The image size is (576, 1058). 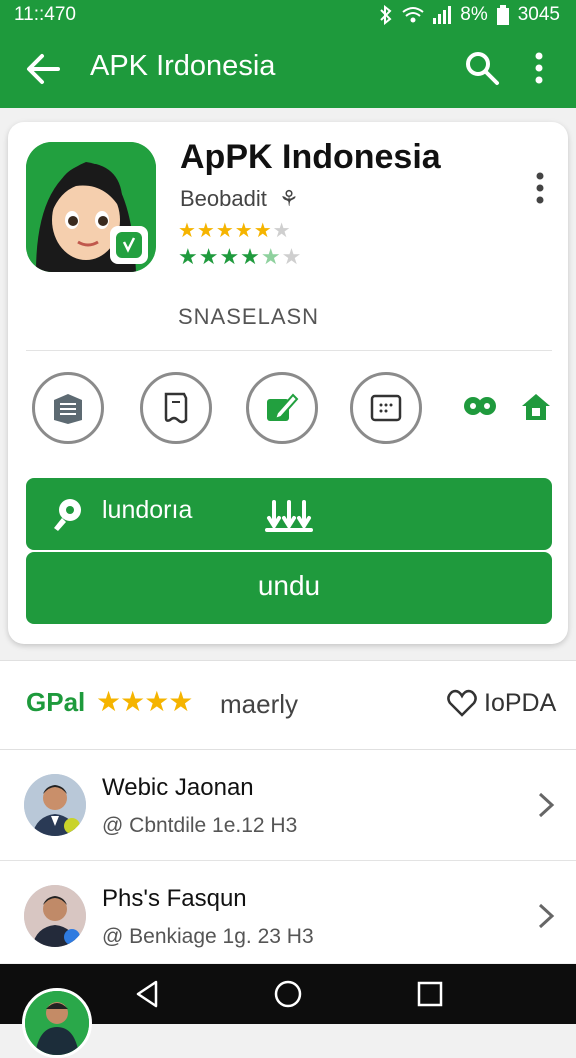 I want to click on rating-brand: GPal, so click(x=56, y=702).